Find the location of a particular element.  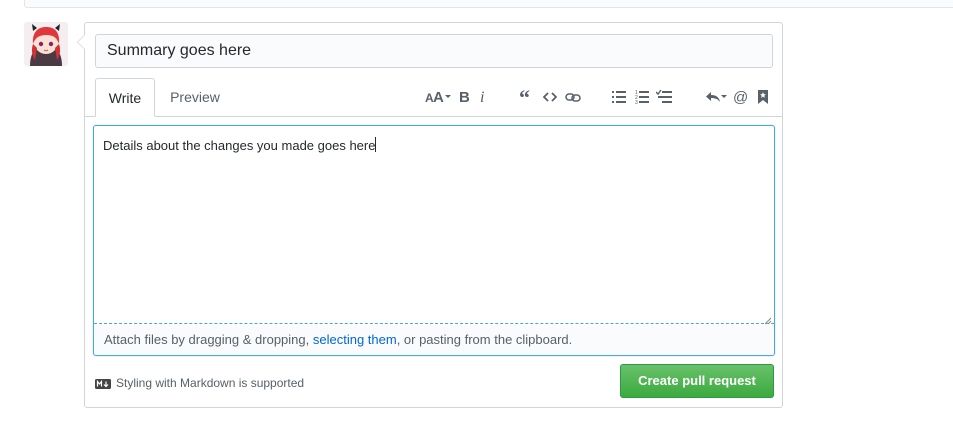

link-icon is located at coordinates (573, 97).